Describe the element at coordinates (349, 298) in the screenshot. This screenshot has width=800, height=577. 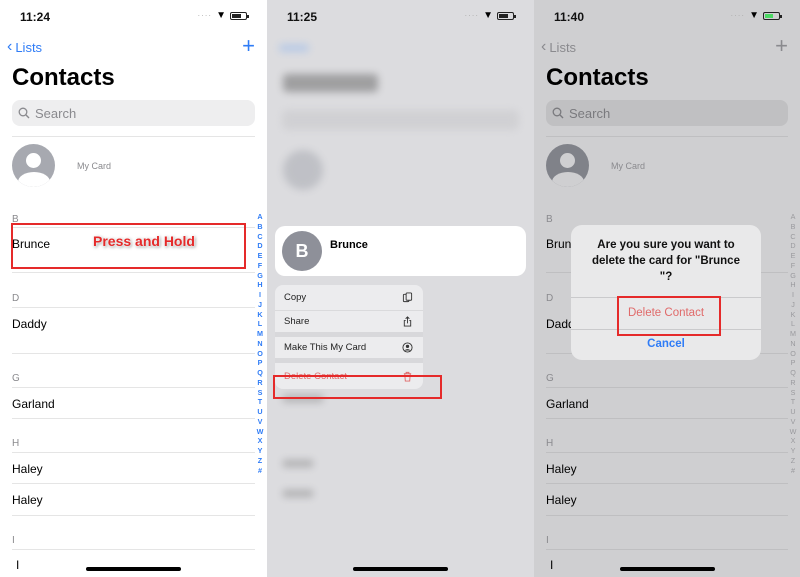
I see `menu-item-copy: Copy` at that location.